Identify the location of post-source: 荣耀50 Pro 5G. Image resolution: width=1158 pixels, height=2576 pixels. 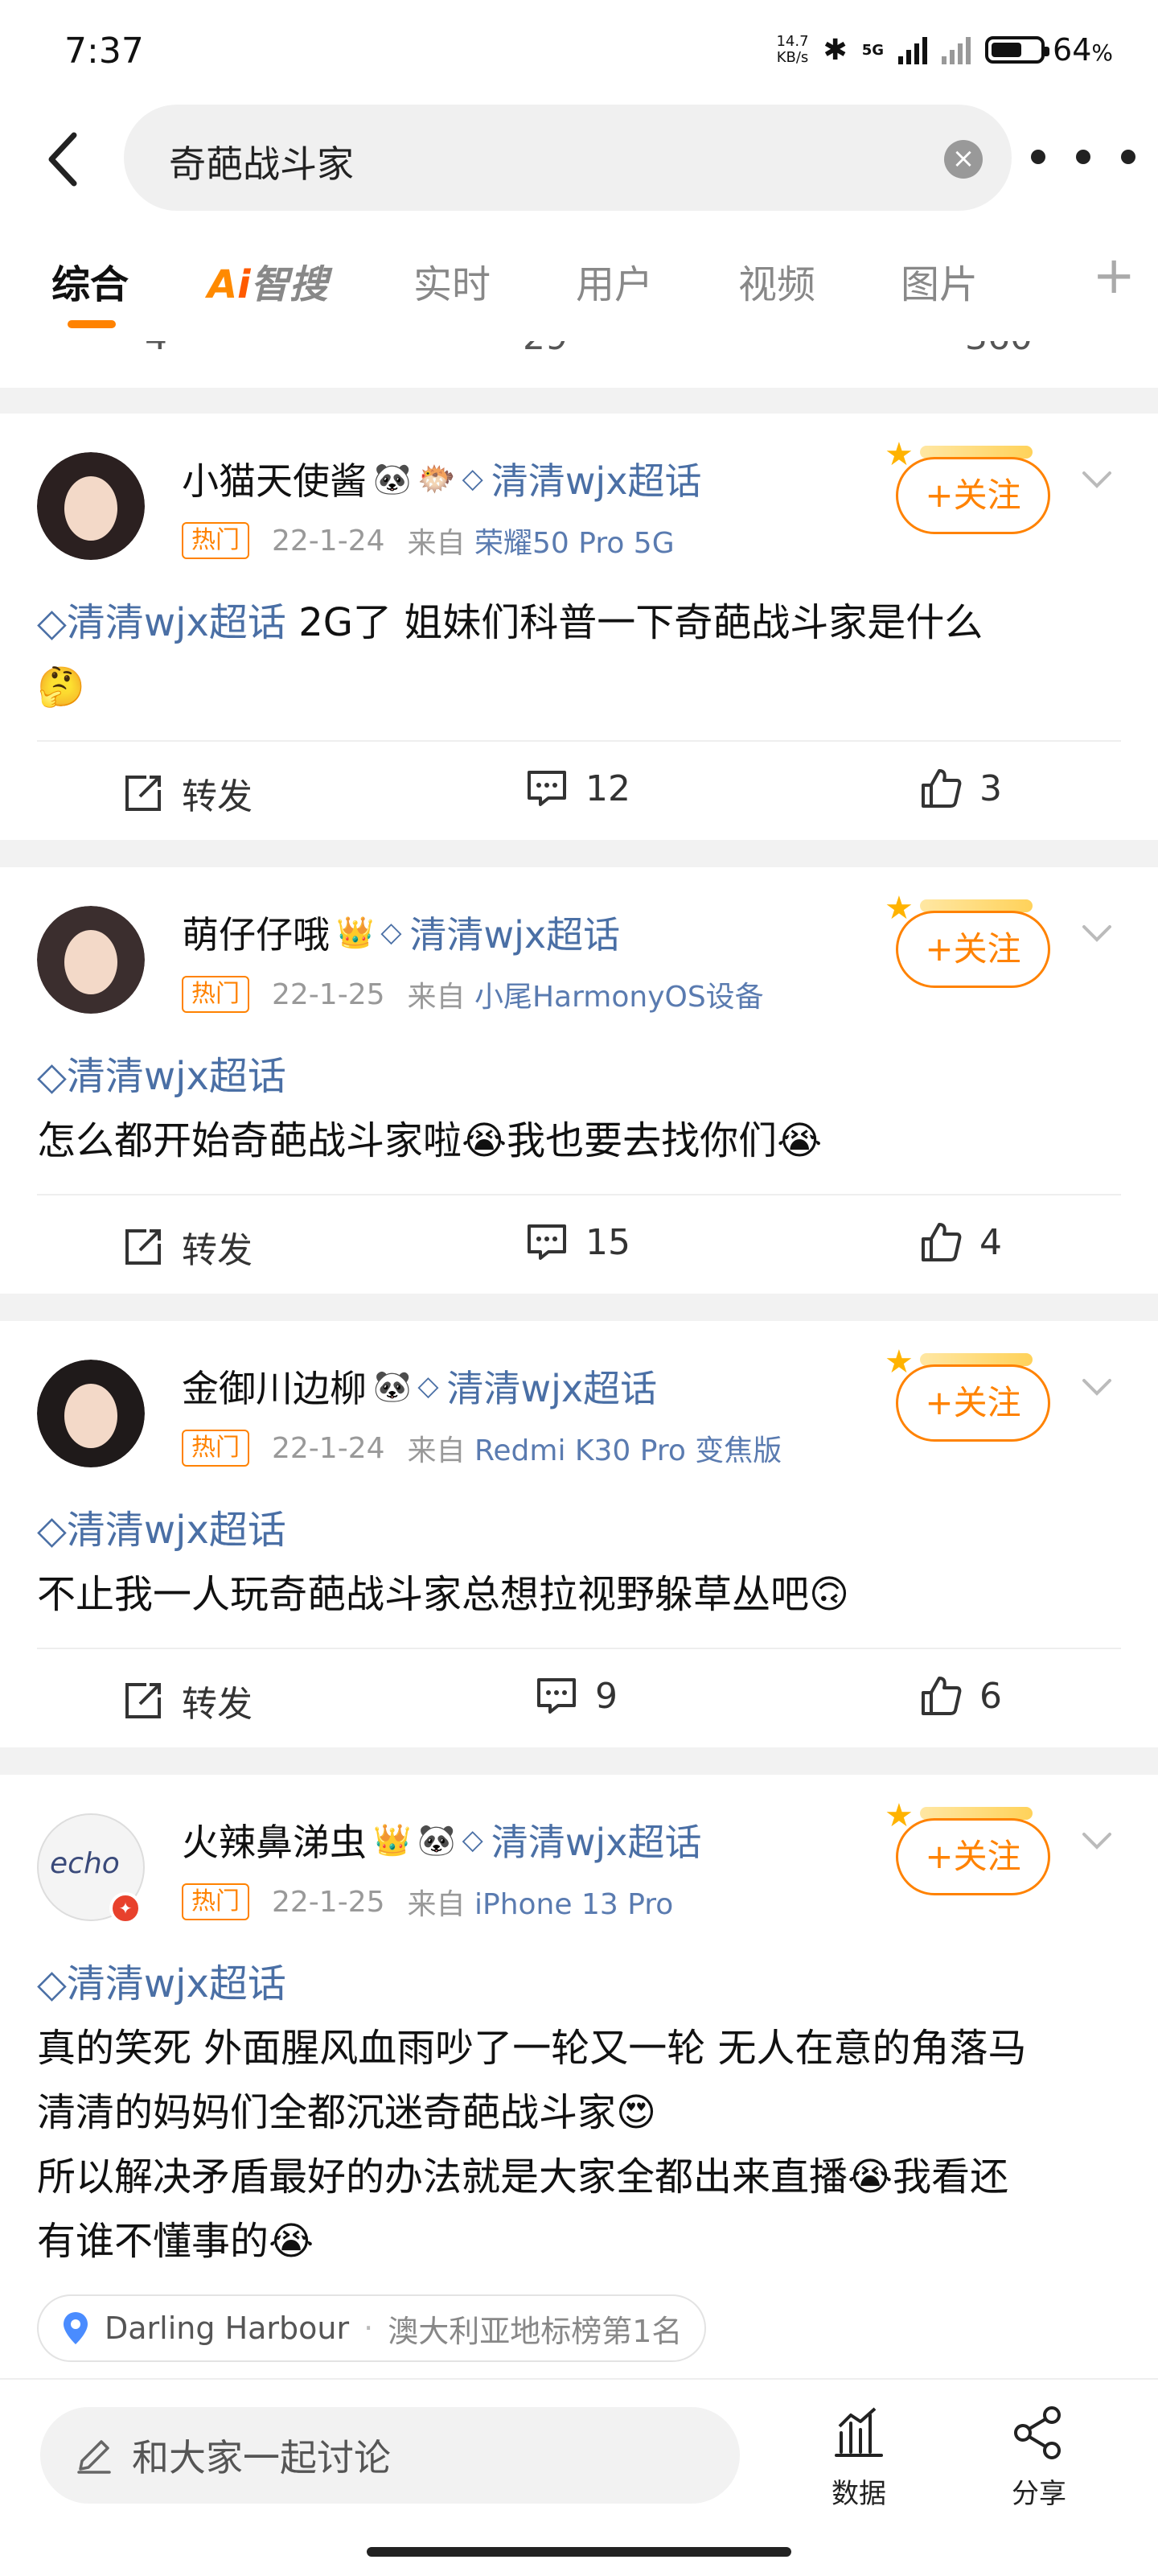
(574, 543).